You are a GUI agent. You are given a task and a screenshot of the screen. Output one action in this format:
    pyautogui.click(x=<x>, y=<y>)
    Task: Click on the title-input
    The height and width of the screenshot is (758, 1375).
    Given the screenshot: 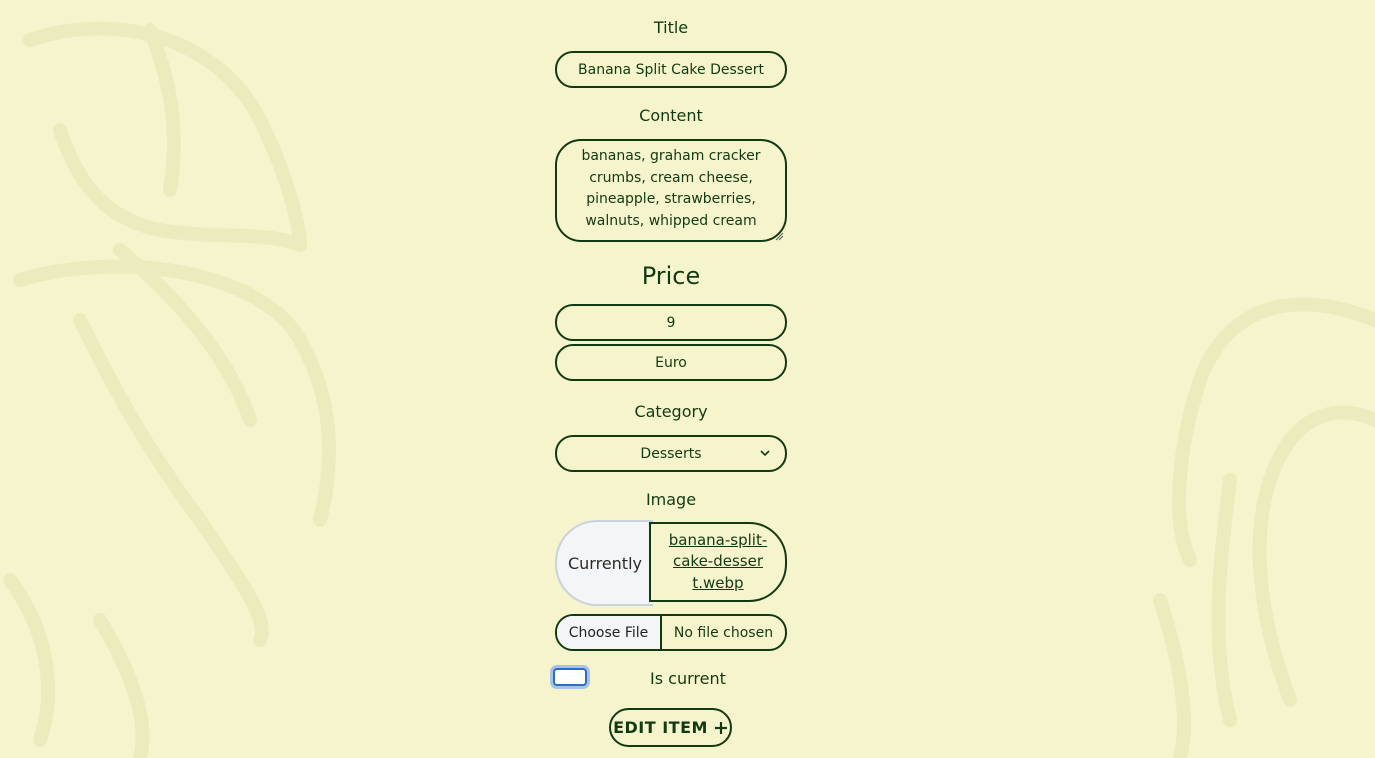 What is the action you would take?
    pyautogui.click(x=671, y=69)
    